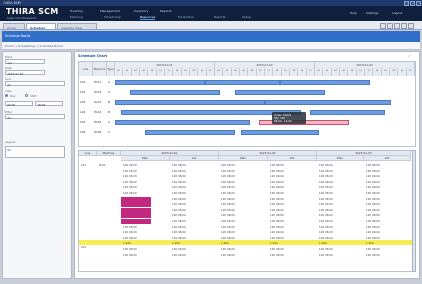 This screenshot has height=284, width=422. What do you see at coordinates (211, 46) in the screenshot?
I see `breadcrumb-bar: Home > Scheduling > Schedule Board` at bounding box center [211, 46].